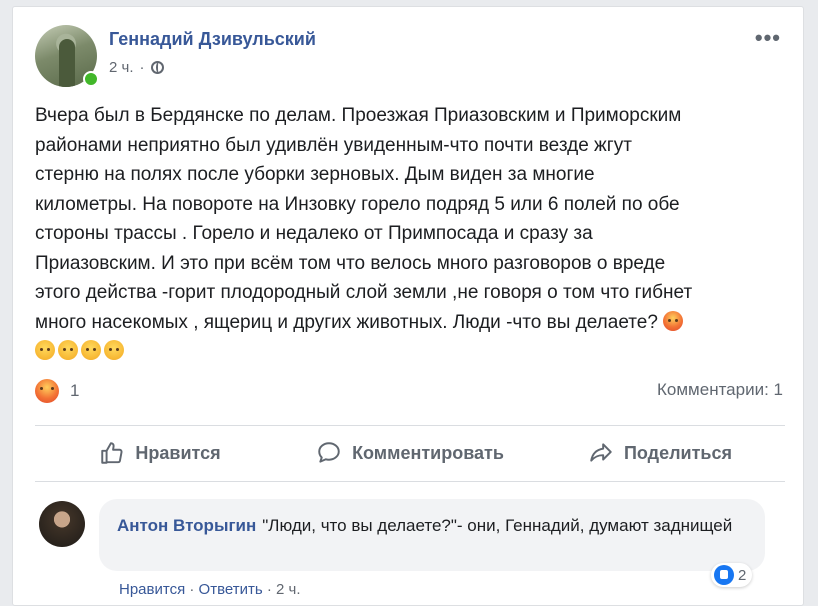 The image size is (818, 606). I want to click on like-button: Нравится, so click(160, 453).